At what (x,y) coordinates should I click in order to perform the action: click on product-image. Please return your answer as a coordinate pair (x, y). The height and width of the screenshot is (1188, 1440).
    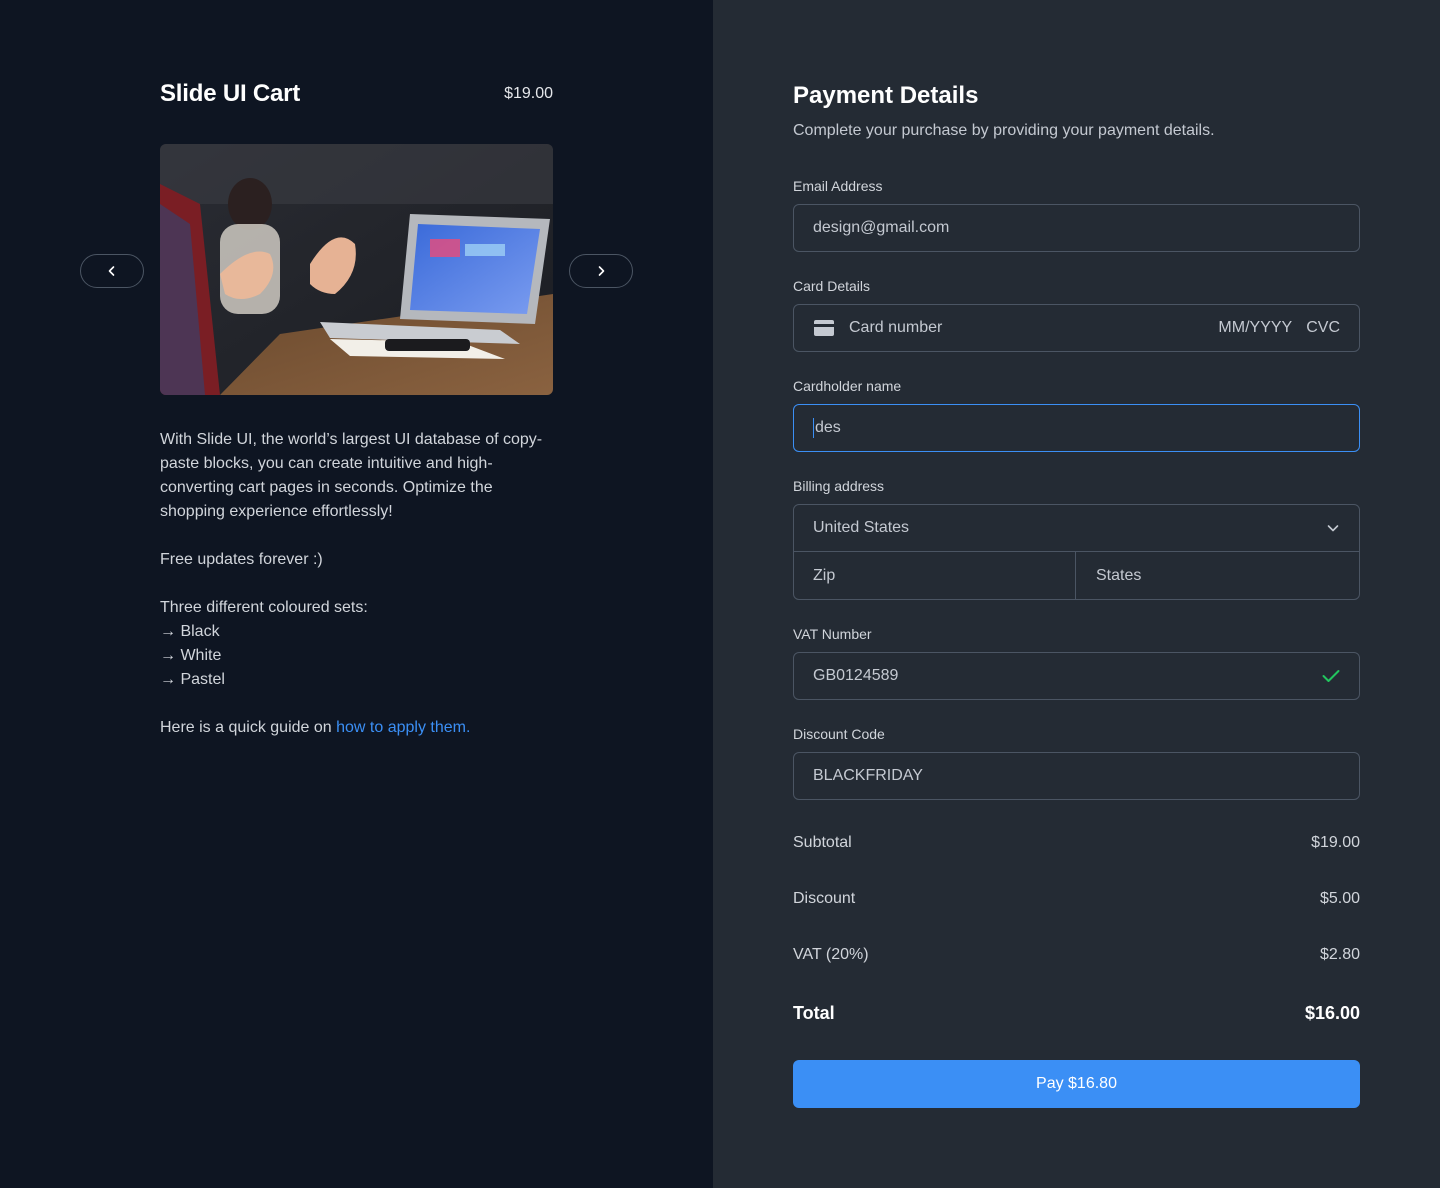
    Looking at the image, I should click on (356, 269).